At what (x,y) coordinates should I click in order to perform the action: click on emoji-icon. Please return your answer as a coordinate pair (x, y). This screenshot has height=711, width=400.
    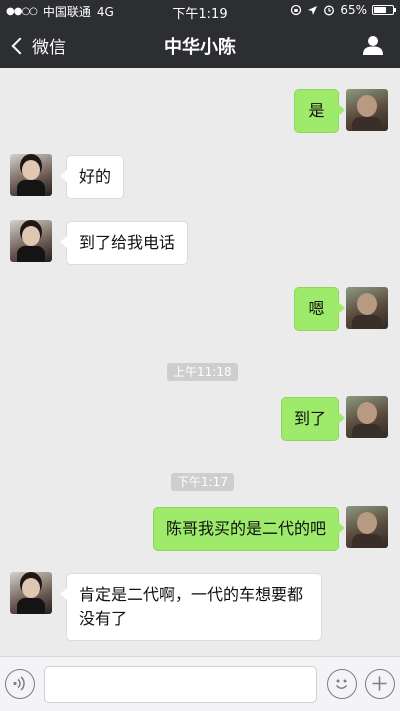
    Looking at the image, I should click on (341, 684).